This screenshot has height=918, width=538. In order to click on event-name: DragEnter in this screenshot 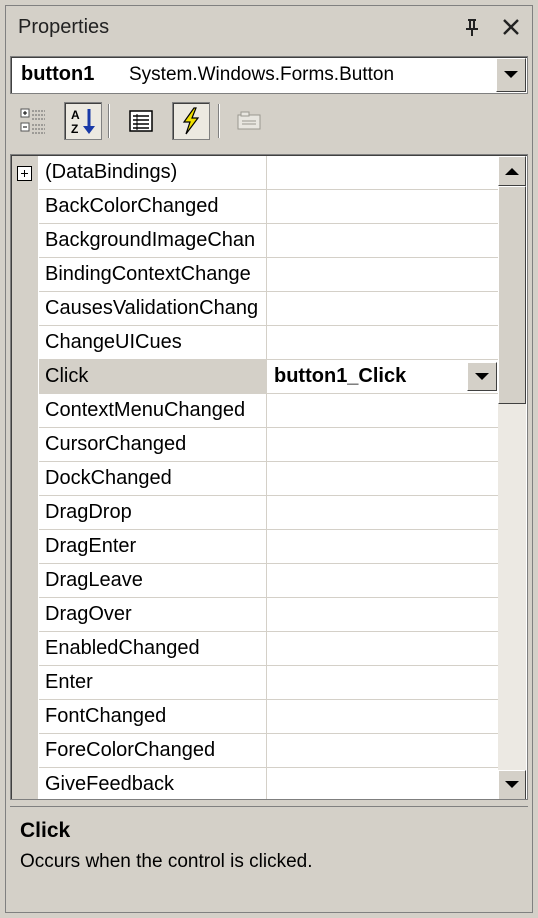, I will do `click(153, 546)`.